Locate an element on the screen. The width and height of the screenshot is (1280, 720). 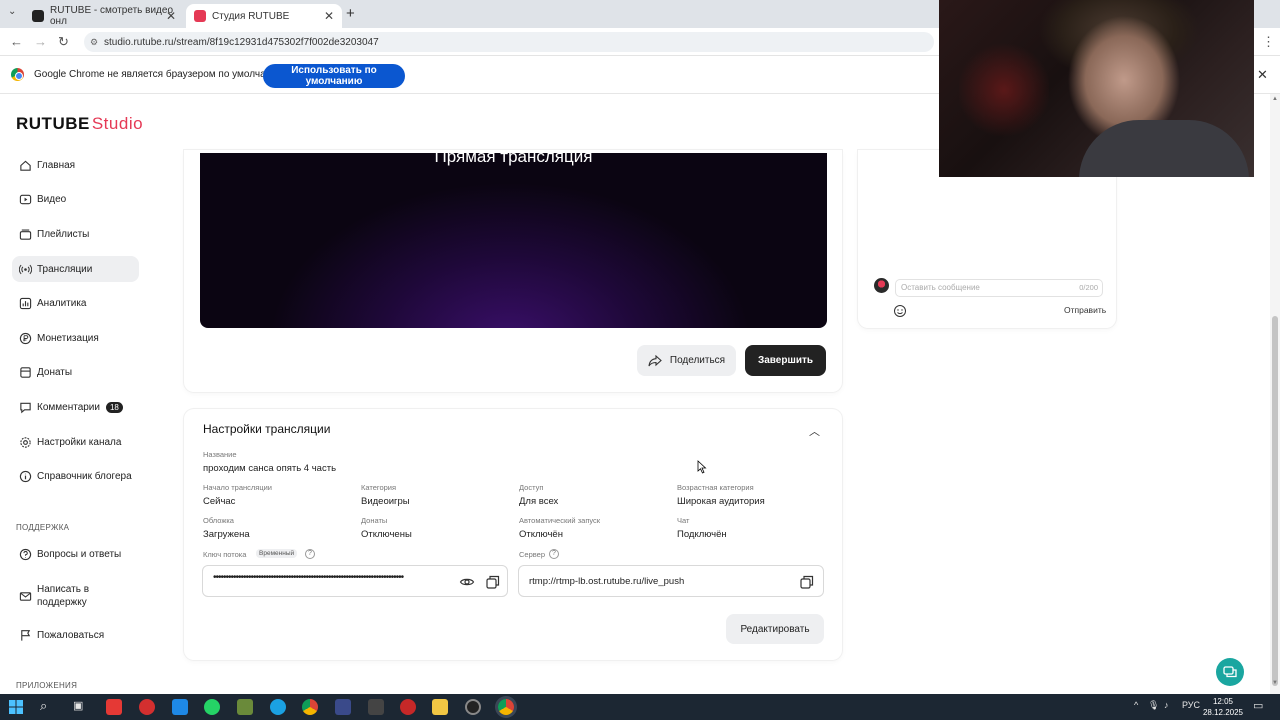
sidebar-item-label: Аналитика is located at coordinates (62, 303).